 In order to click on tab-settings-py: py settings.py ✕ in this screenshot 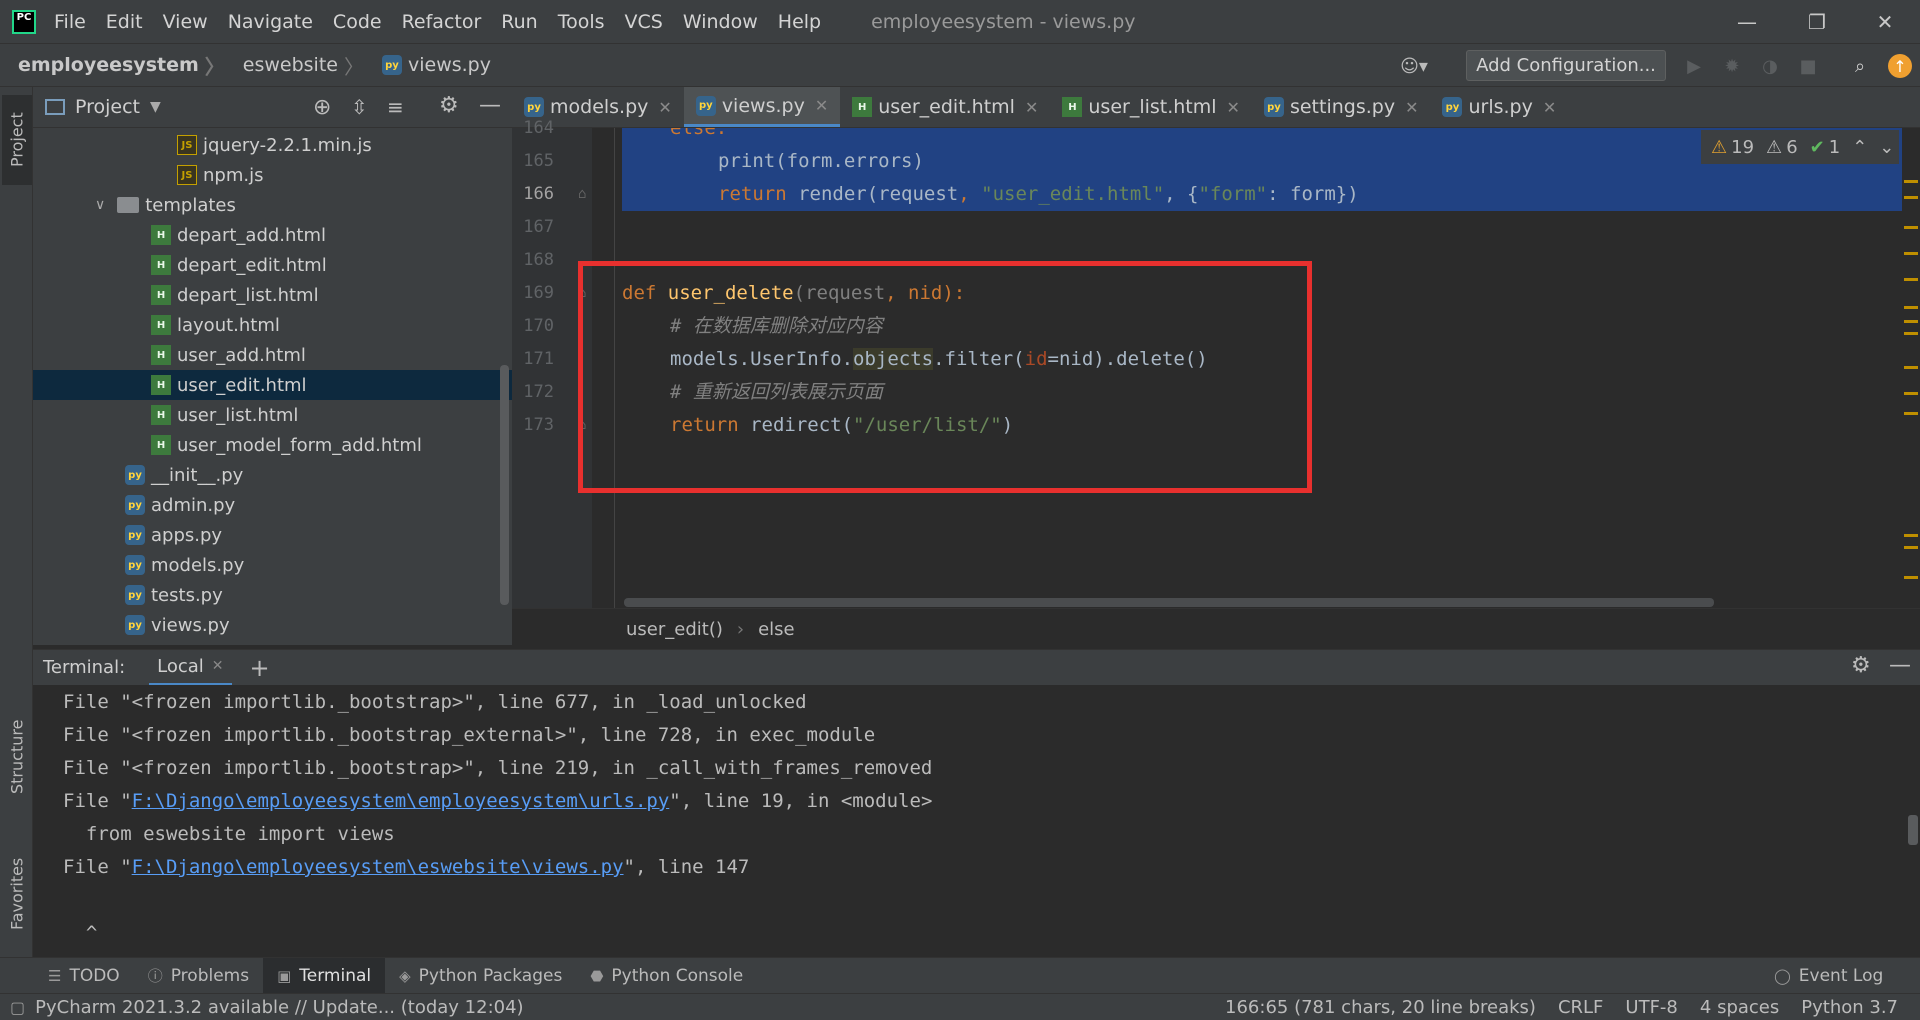, I will do `click(1341, 107)`.